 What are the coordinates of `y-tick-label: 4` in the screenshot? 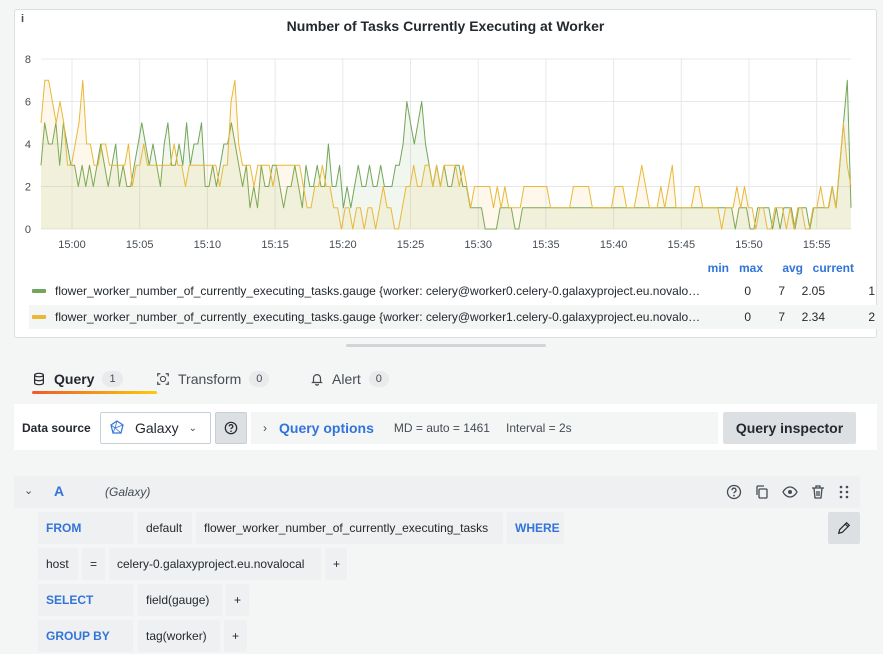 It's located at (28, 145).